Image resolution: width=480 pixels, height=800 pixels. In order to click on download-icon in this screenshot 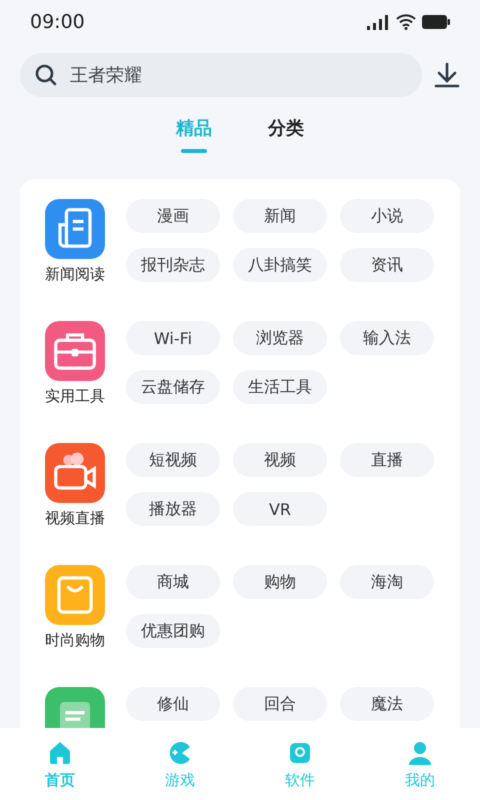, I will do `click(447, 75)`.